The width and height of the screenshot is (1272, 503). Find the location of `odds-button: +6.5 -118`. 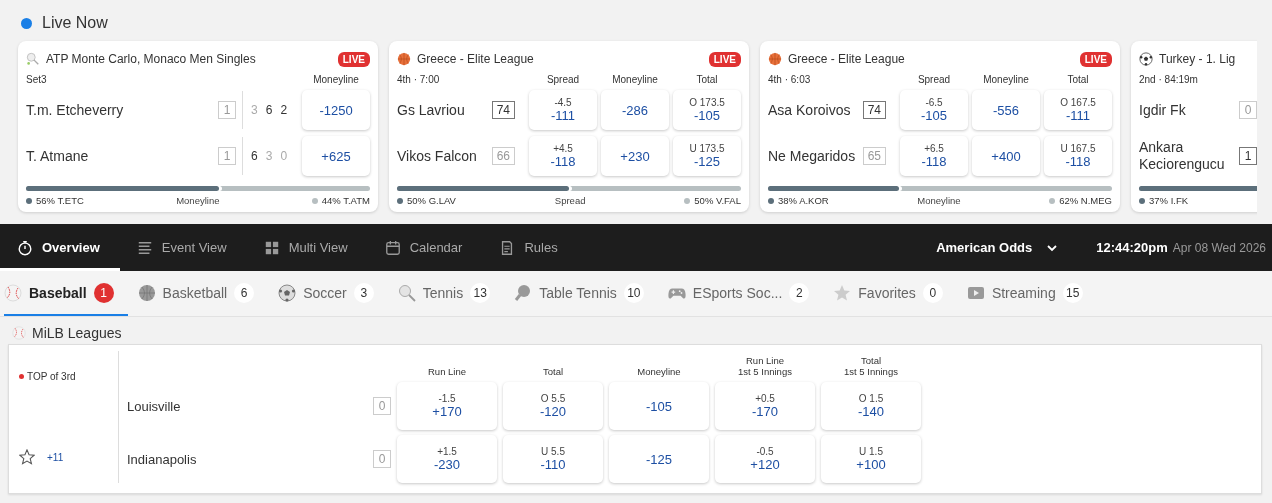

odds-button: +6.5 -118 is located at coordinates (934, 156).